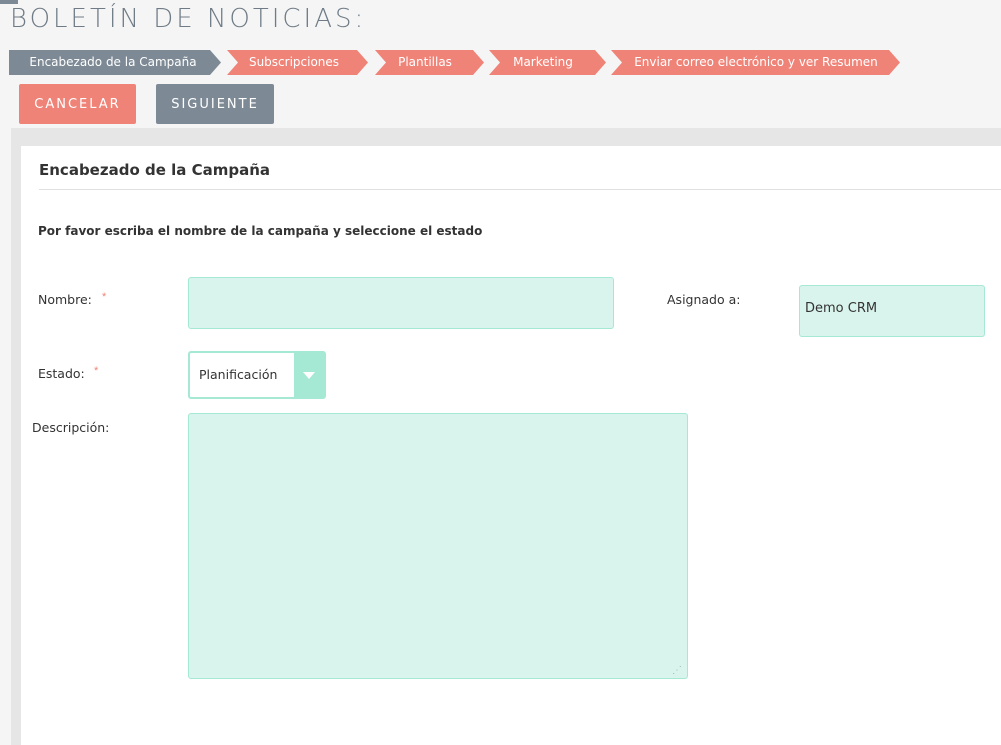 The height and width of the screenshot is (745, 1001). I want to click on section-divider, so click(520, 189).